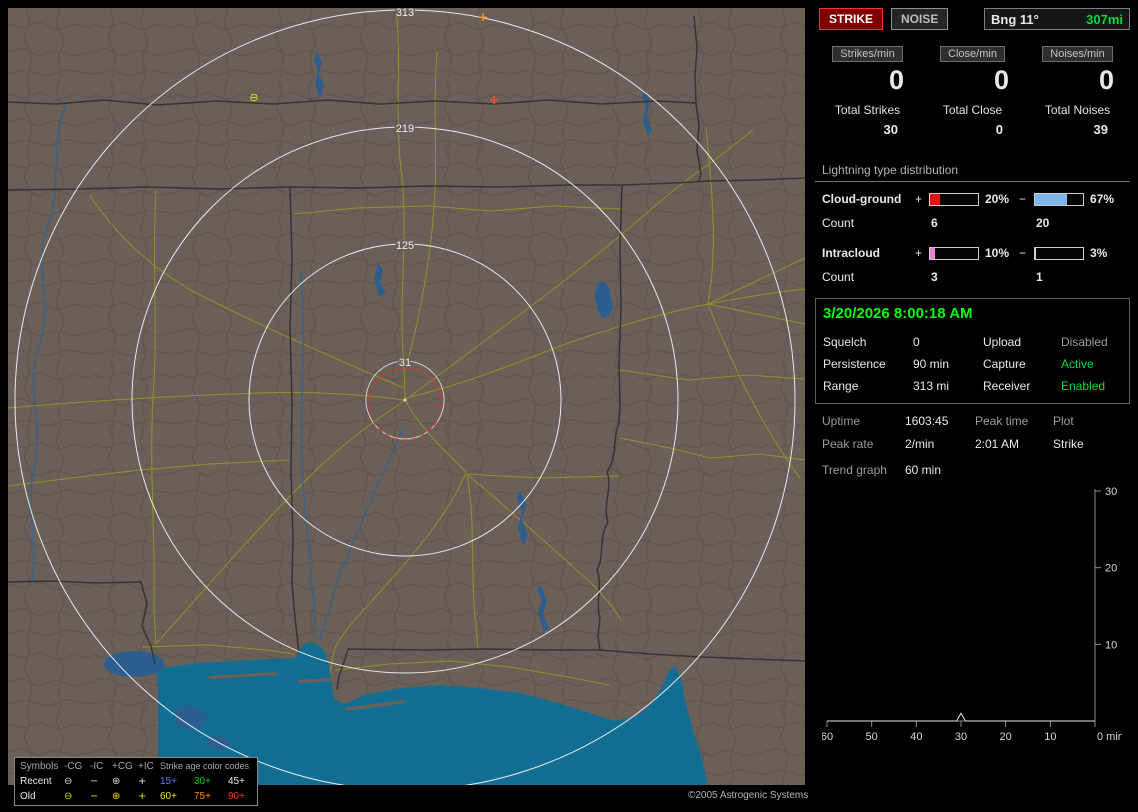 The height and width of the screenshot is (812, 1138). Describe the element at coordinates (867, 54) in the screenshot. I see `strikes-per-min-label: Strikes/min` at that location.